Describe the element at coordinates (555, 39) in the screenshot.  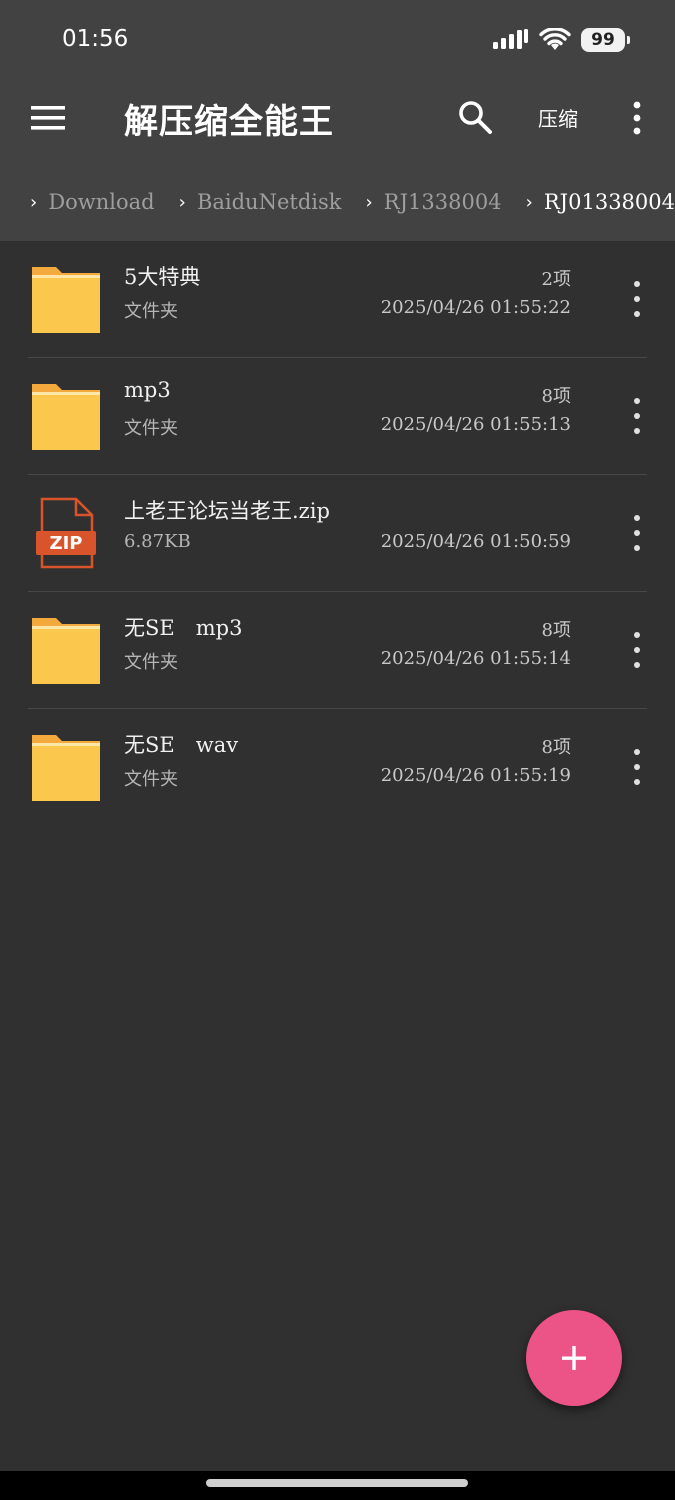
I see `wifi-icon` at that location.